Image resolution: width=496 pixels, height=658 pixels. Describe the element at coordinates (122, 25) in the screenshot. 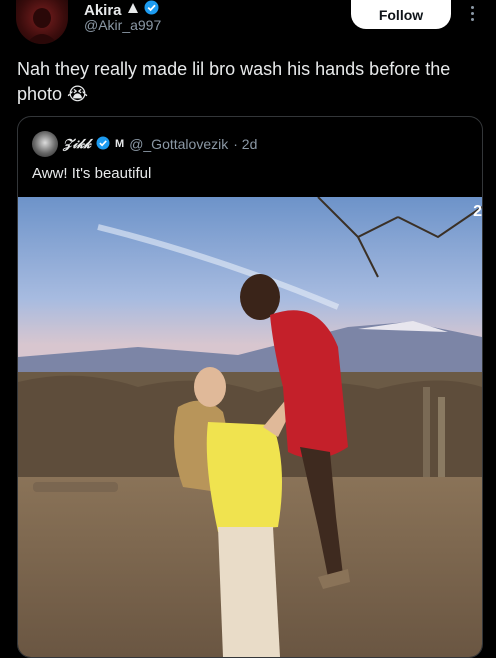

I see `author-handle: @Akir_a997` at that location.